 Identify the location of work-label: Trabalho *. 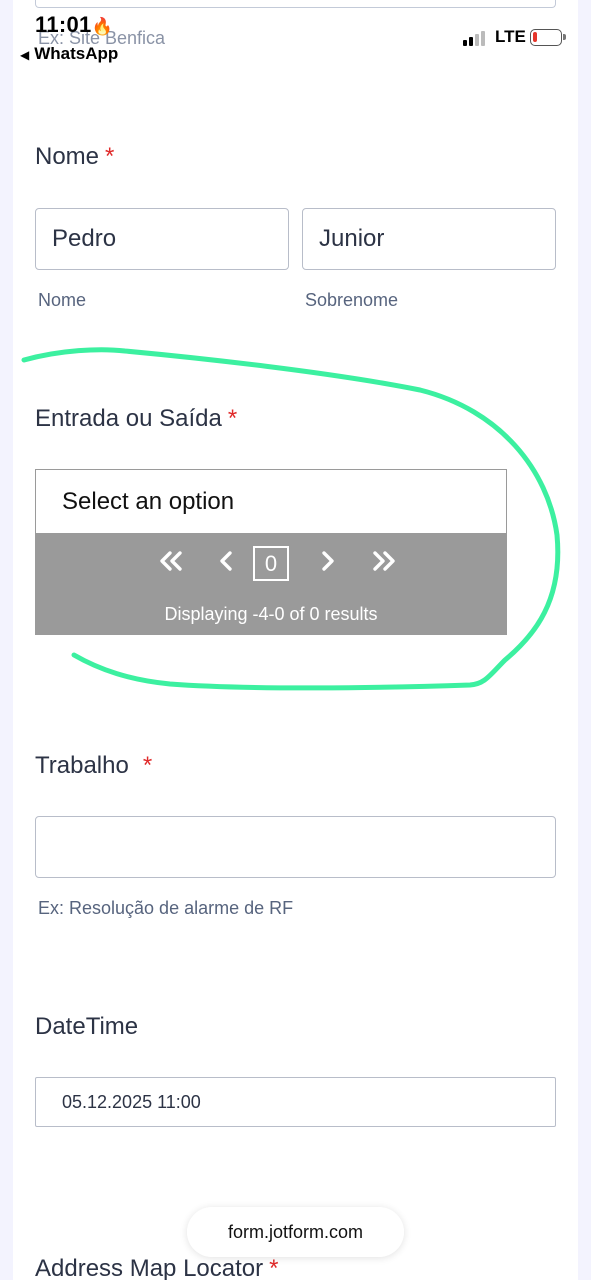
(93, 766).